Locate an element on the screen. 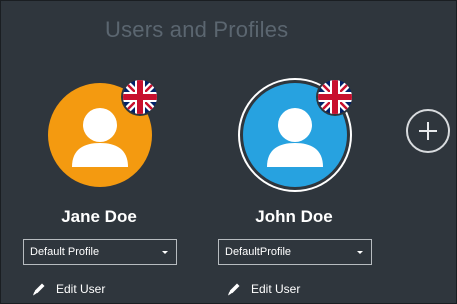 This screenshot has width=457, height=304. add-user-button is located at coordinates (428, 131).